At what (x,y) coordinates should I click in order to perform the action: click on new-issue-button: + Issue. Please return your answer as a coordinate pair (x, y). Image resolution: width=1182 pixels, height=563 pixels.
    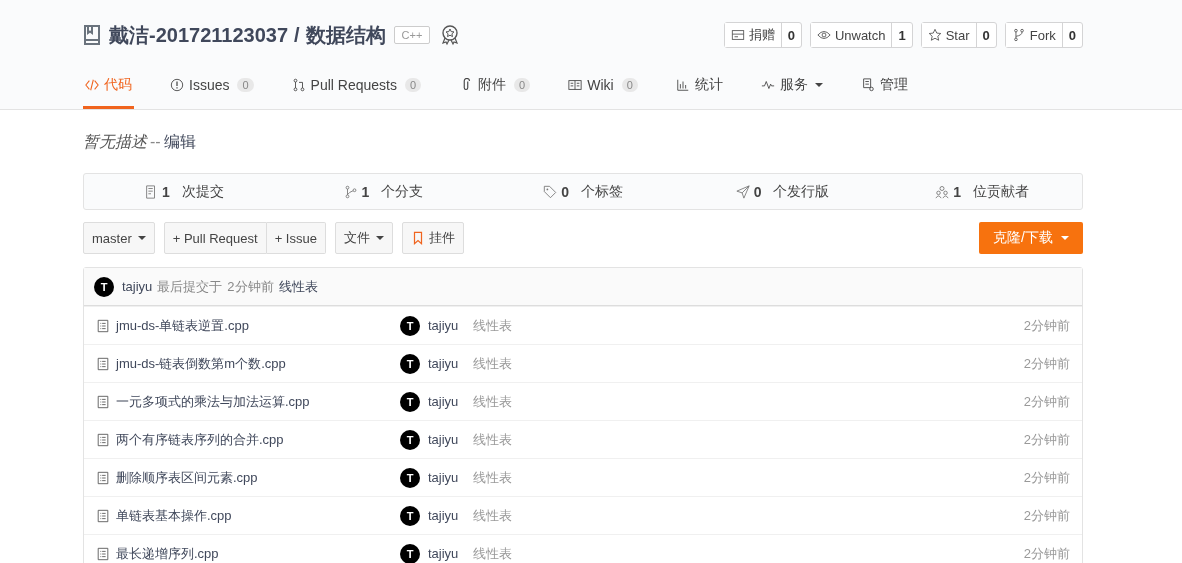
    Looking at the image, I should click on (296, 238).